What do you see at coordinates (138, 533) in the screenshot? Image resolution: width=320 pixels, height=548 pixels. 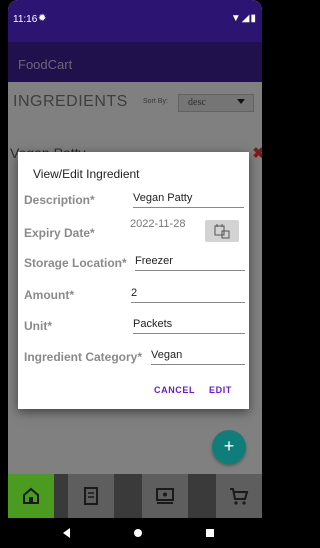 I see `home-circle-icon` at bounding box center [138, 533].